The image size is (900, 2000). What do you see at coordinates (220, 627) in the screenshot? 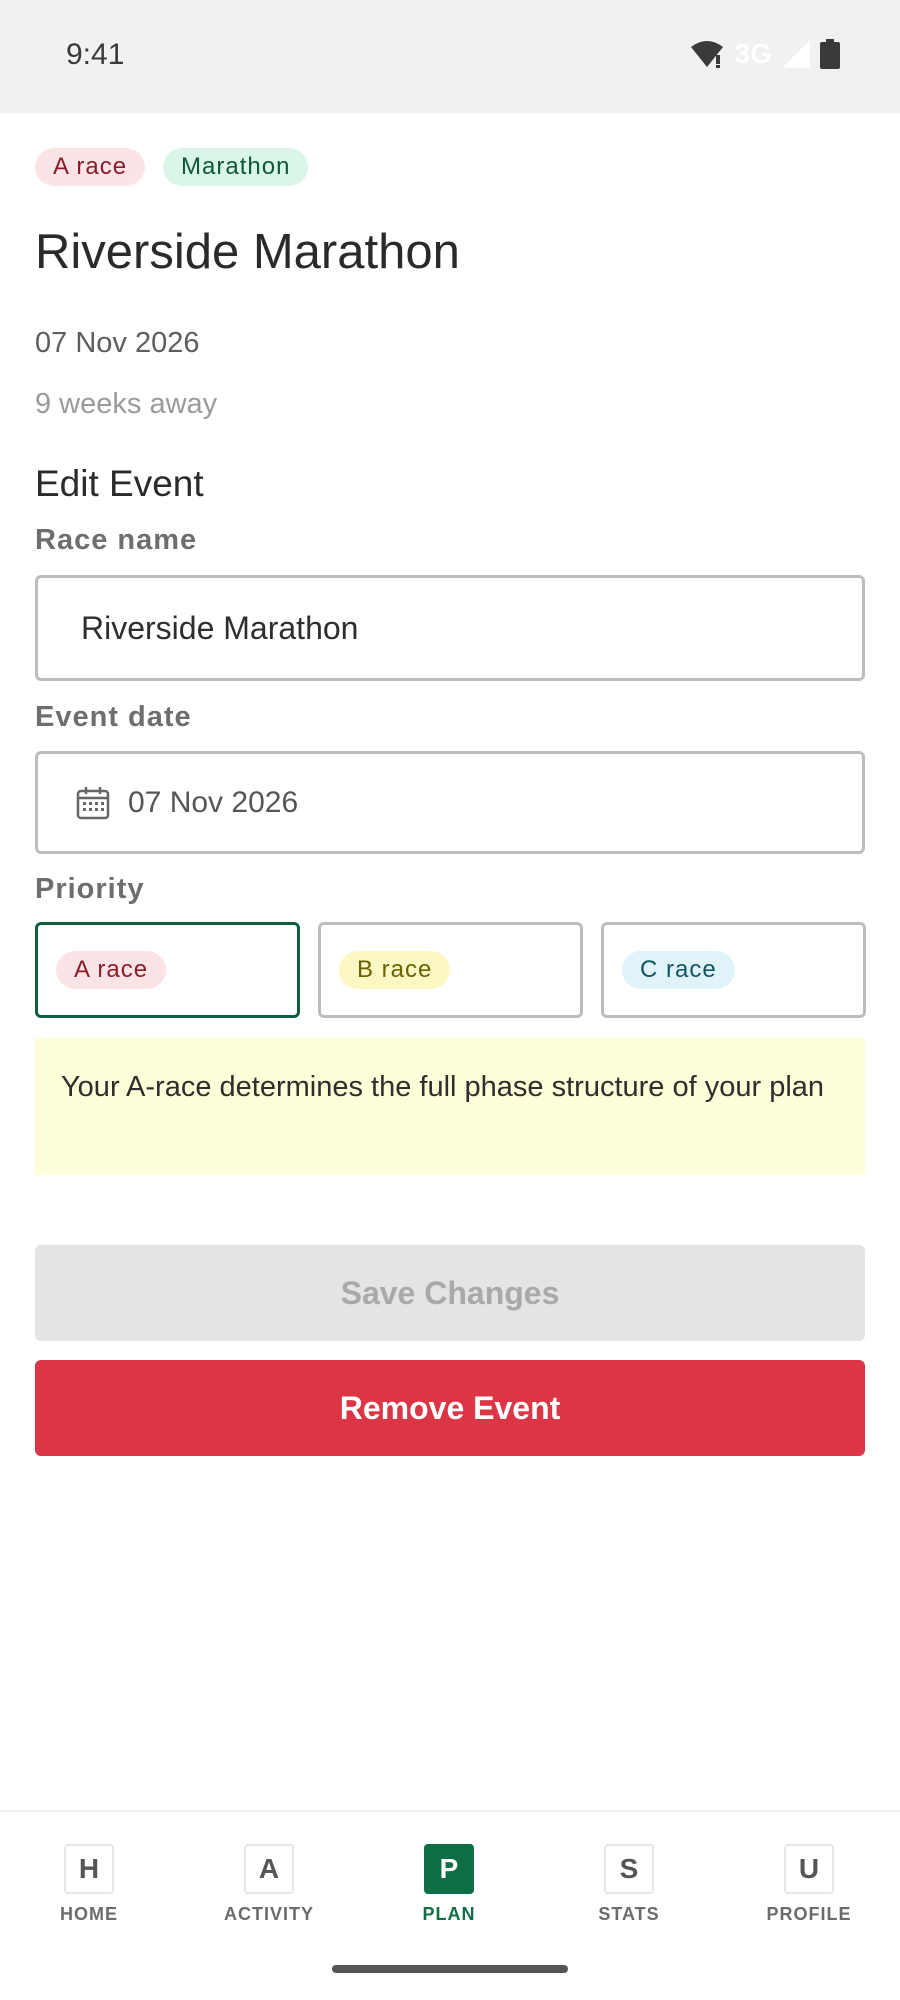
I see `race-name-value: Riverside Marathon` at bounding box center [220, 627].